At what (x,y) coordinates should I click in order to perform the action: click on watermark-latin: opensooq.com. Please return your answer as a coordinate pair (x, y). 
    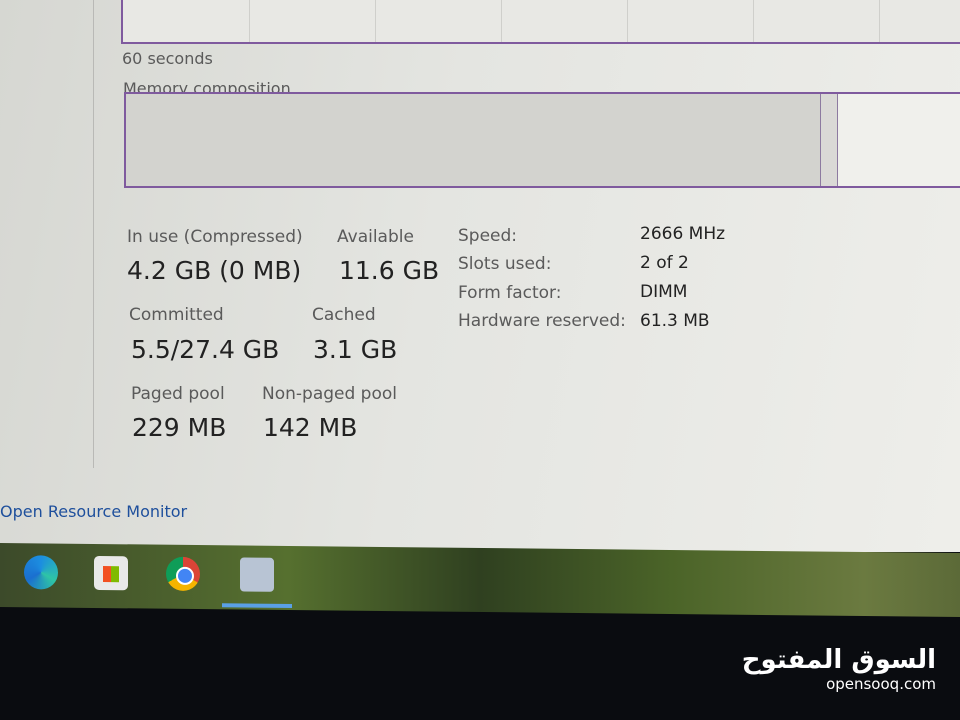
    Looking at the image, I should click on (881, 684).